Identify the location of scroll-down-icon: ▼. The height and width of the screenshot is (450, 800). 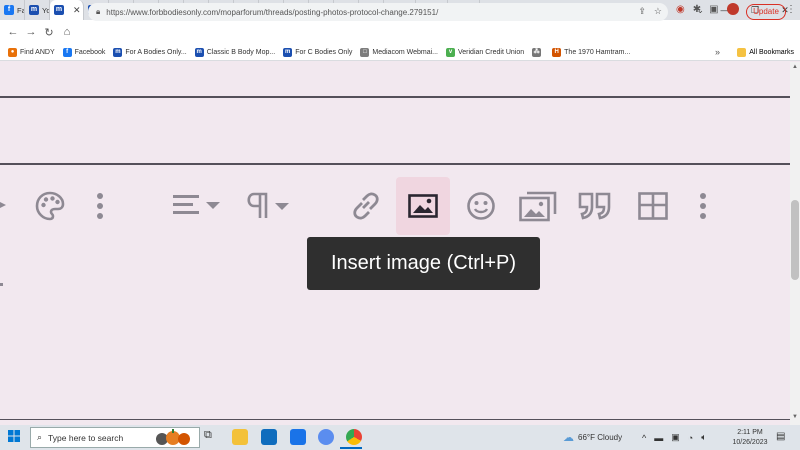
(795, 417).